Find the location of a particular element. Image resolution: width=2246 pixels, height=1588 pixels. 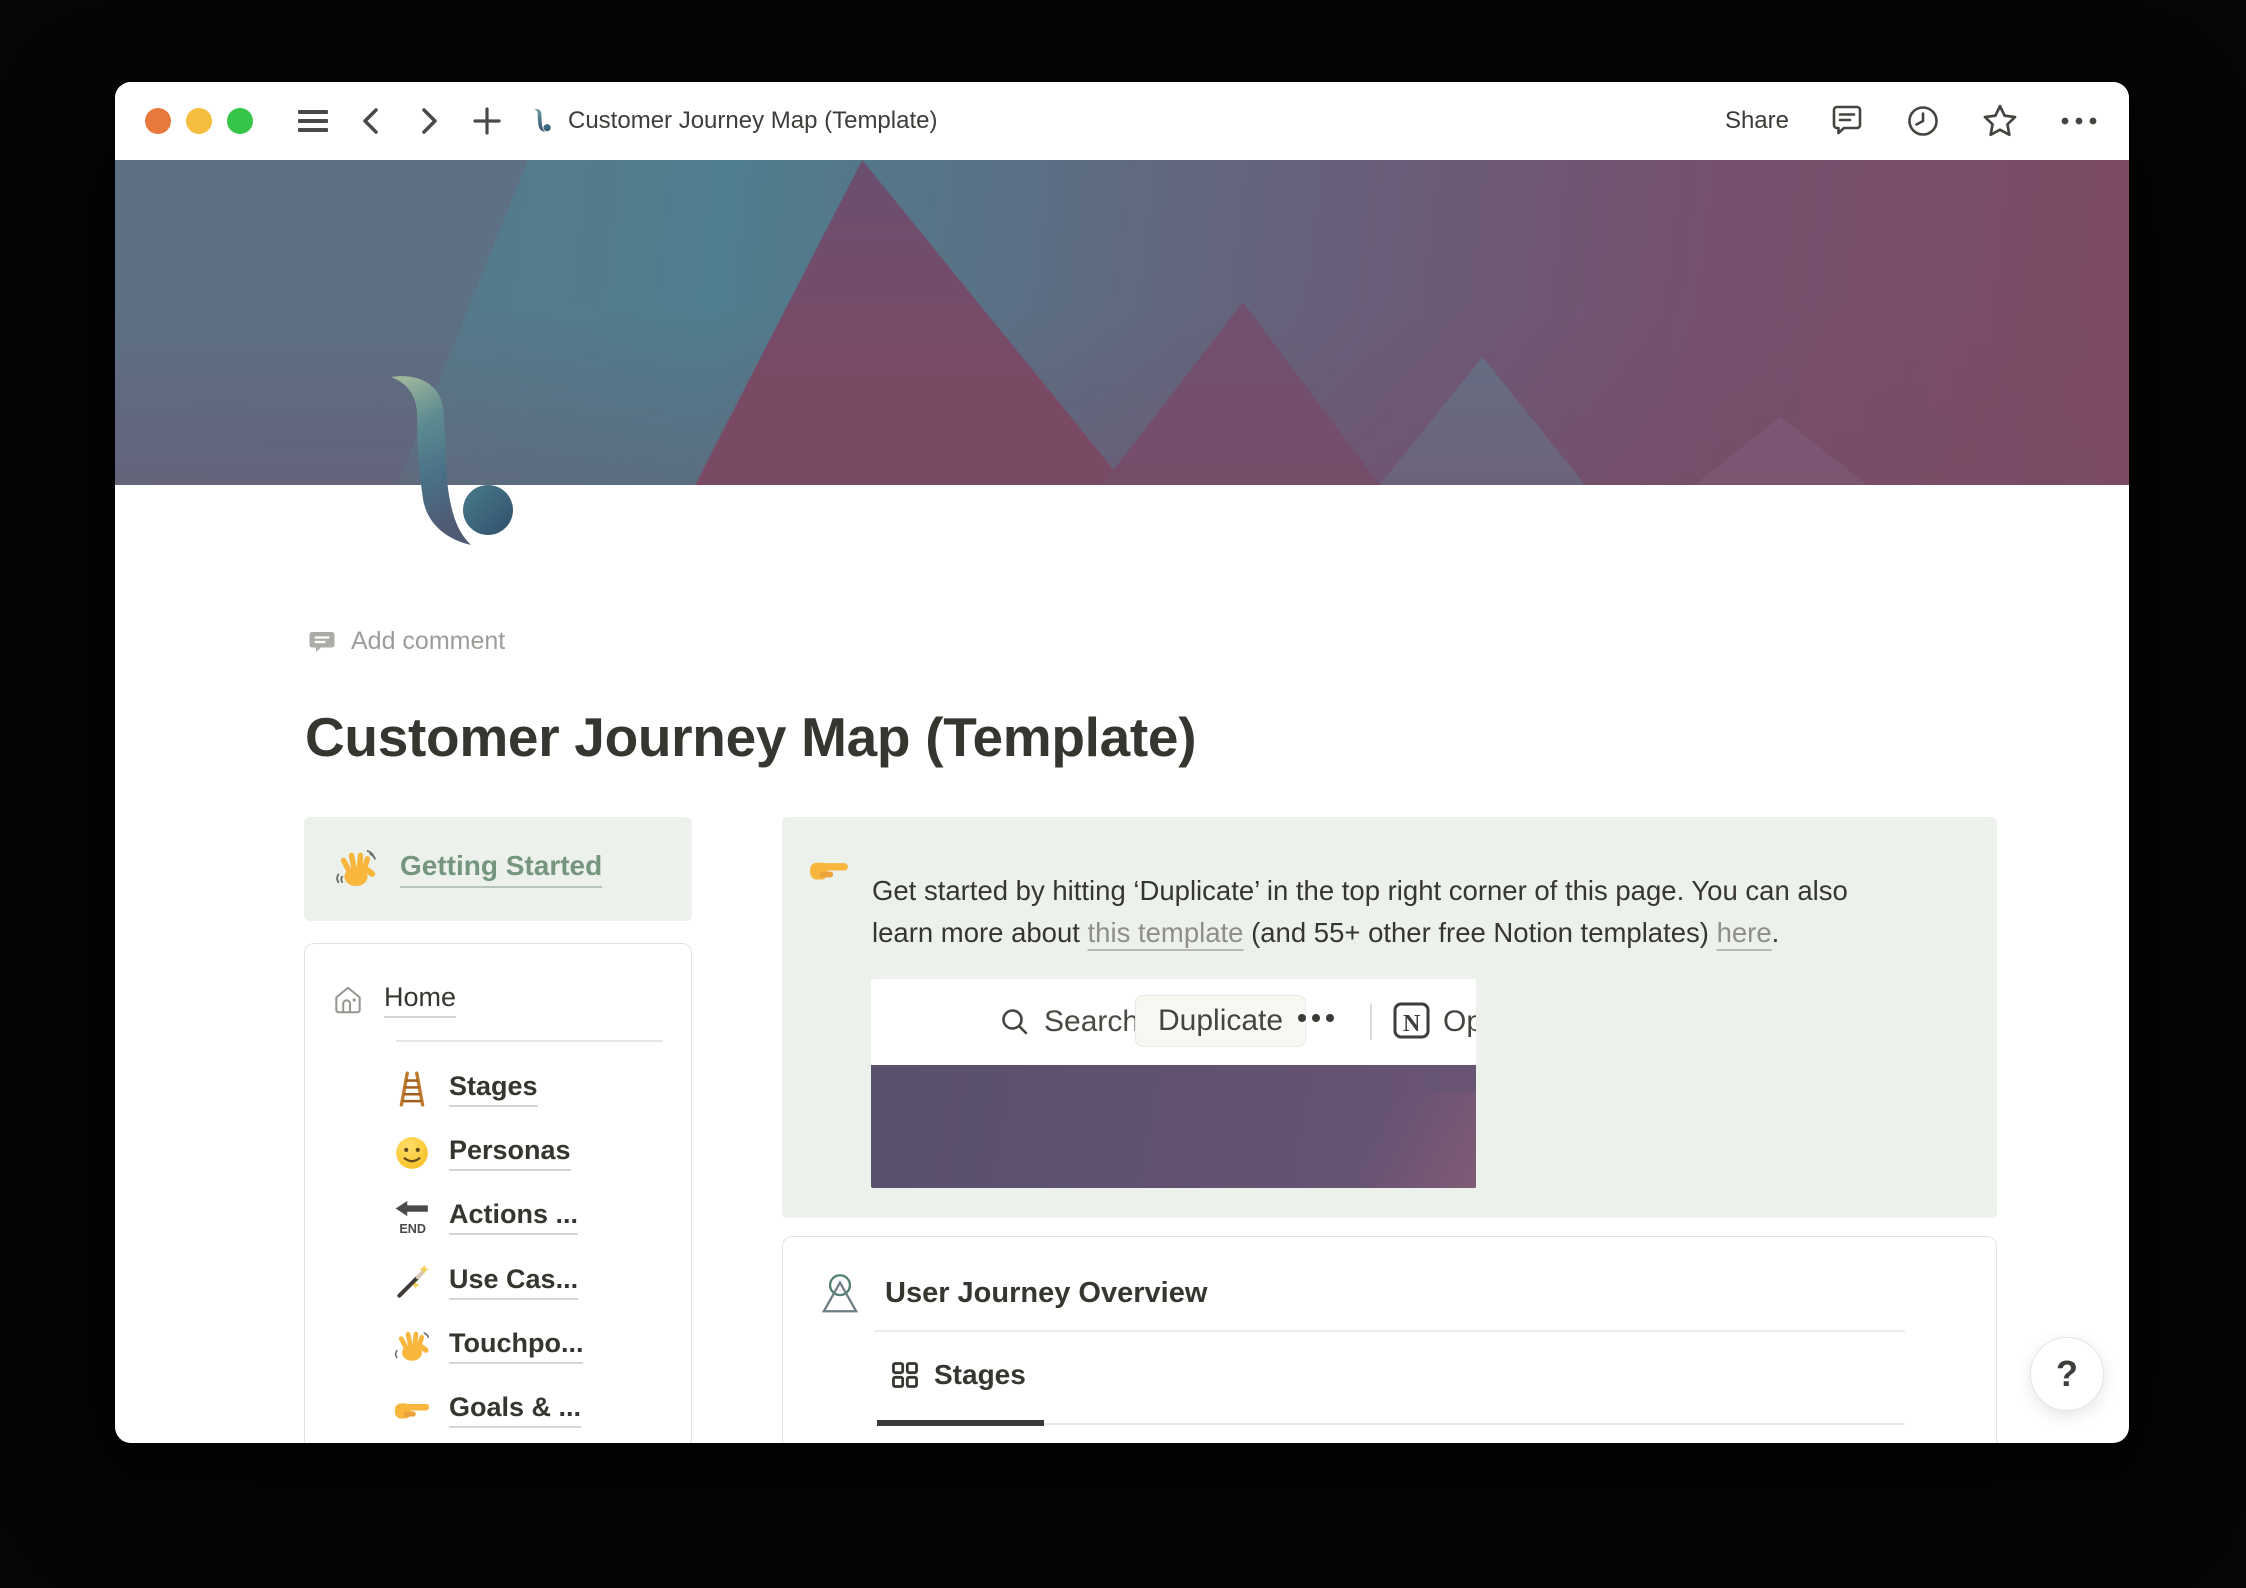

smiley-emoji is located at coordinates (412, 1153).